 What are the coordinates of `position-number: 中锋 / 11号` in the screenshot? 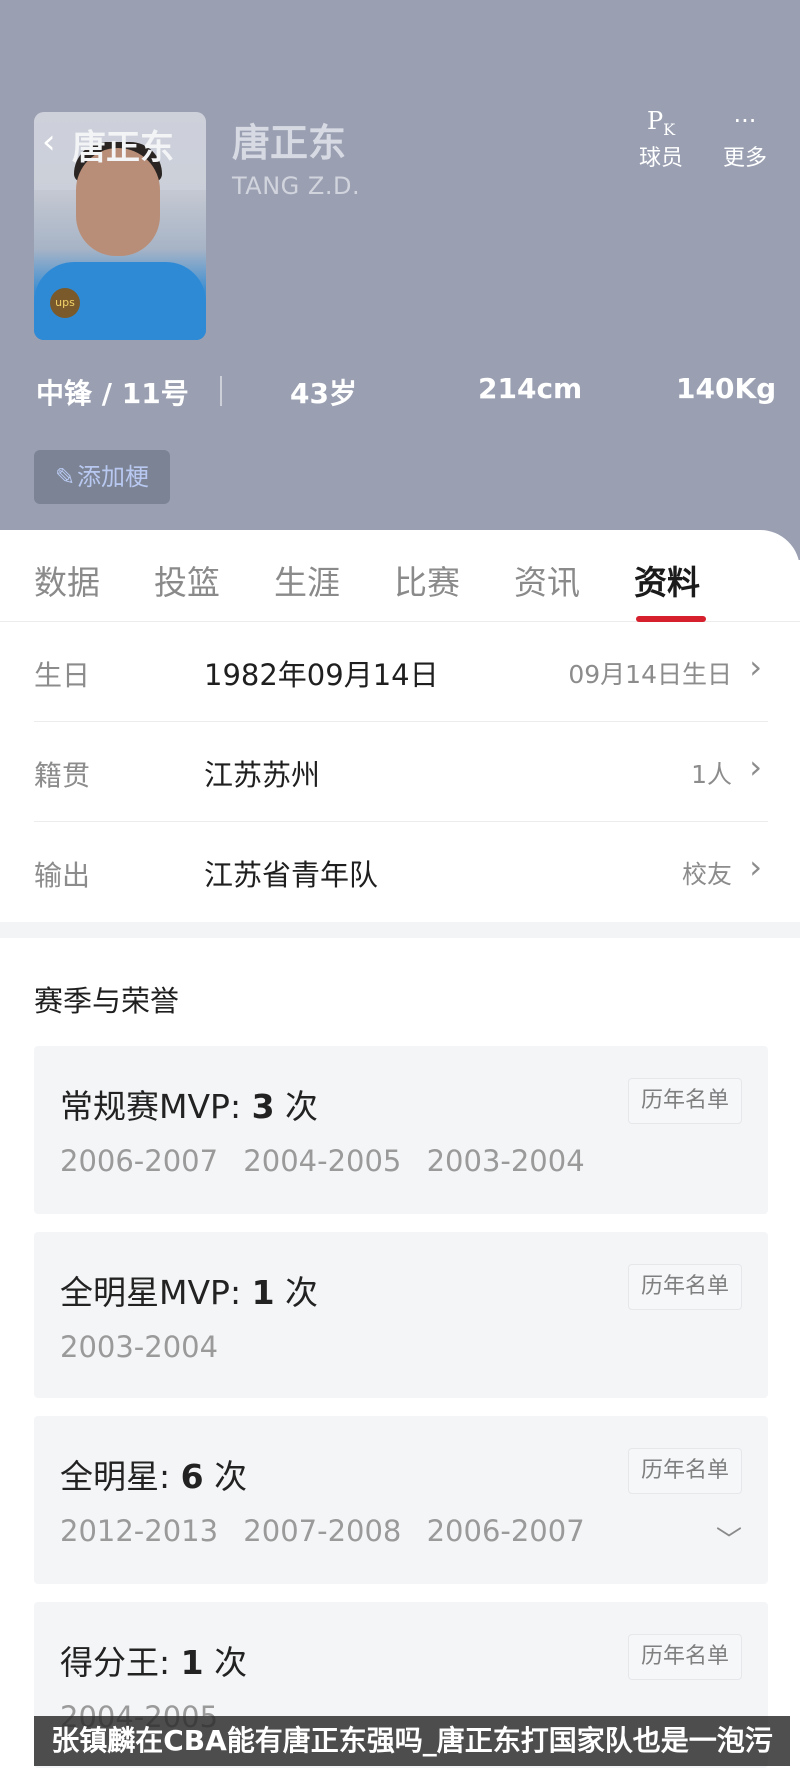 It's located at (112, 393).